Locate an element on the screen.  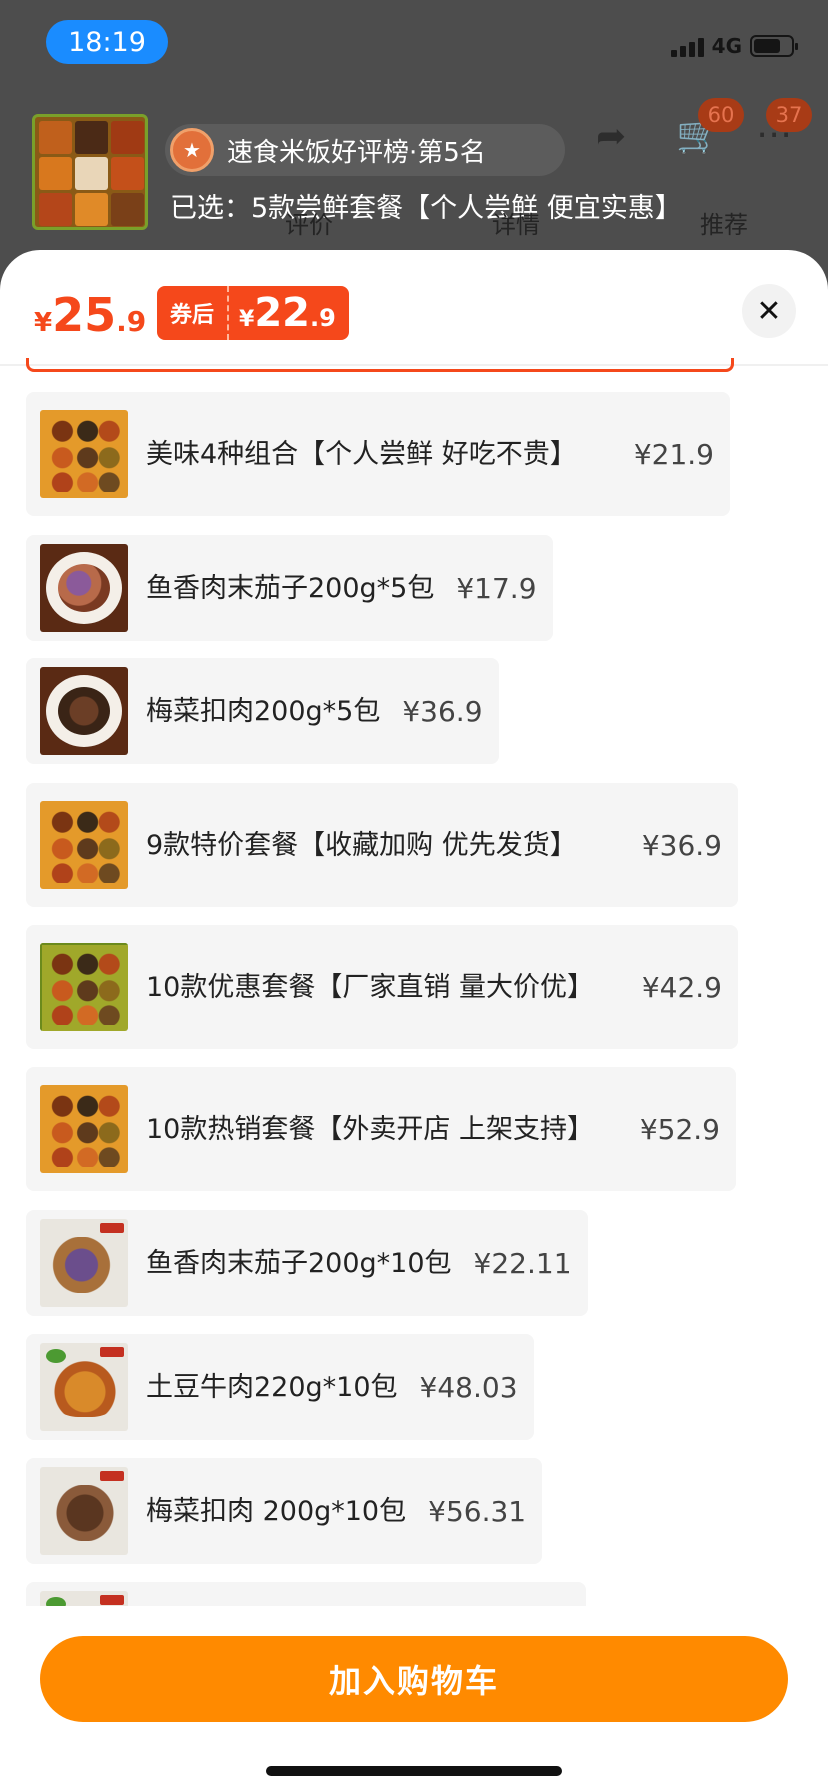
option-name: 梅菜扣肉 200g*10包 is located at coordinates (276, 1511).